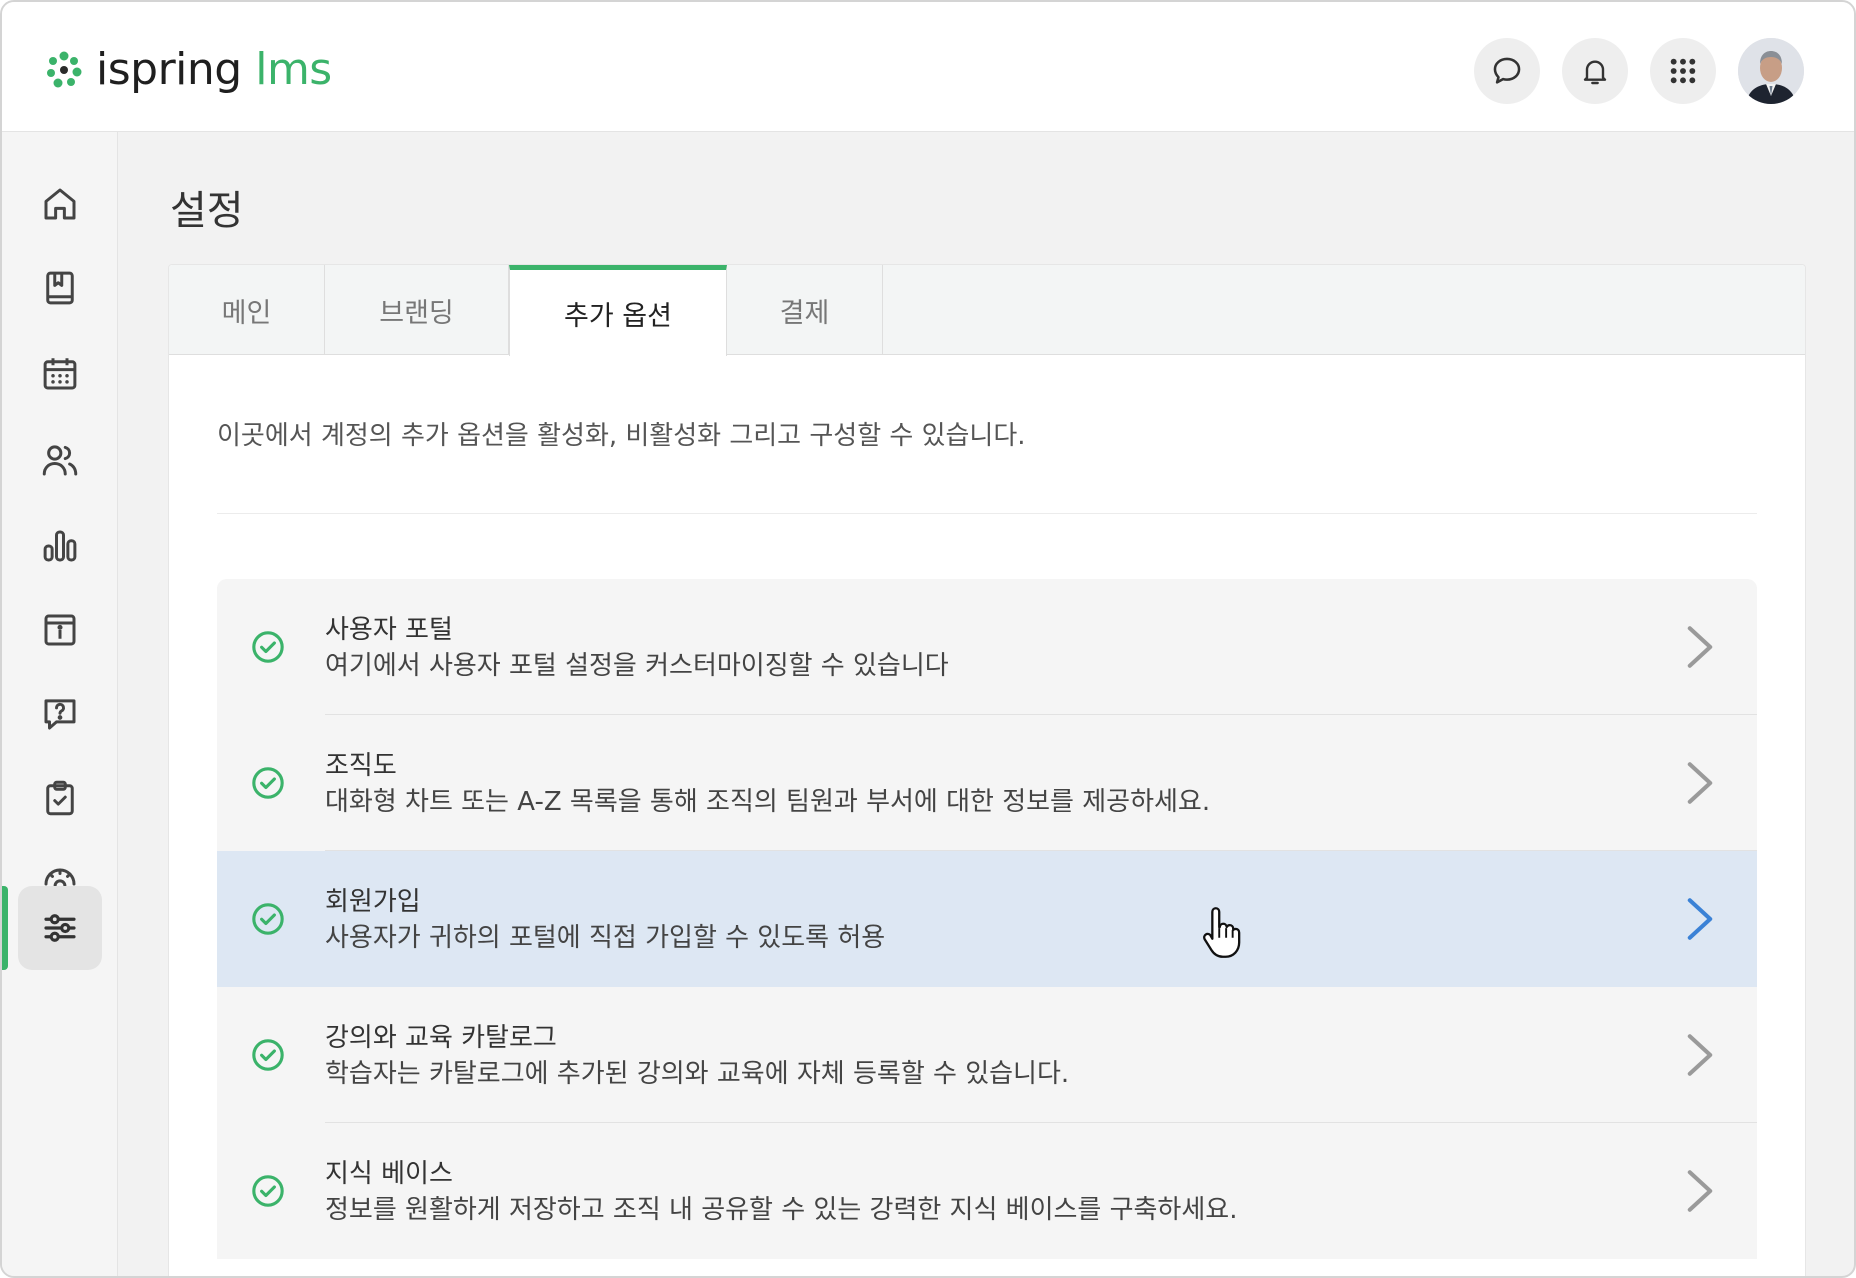 The height and width of the screenshot is (1278, 1856). What do you see at coordinates (389, 1174) in the screenshot?
I see `option-title: 지식 베이스` at bounding box center [389, 1174].